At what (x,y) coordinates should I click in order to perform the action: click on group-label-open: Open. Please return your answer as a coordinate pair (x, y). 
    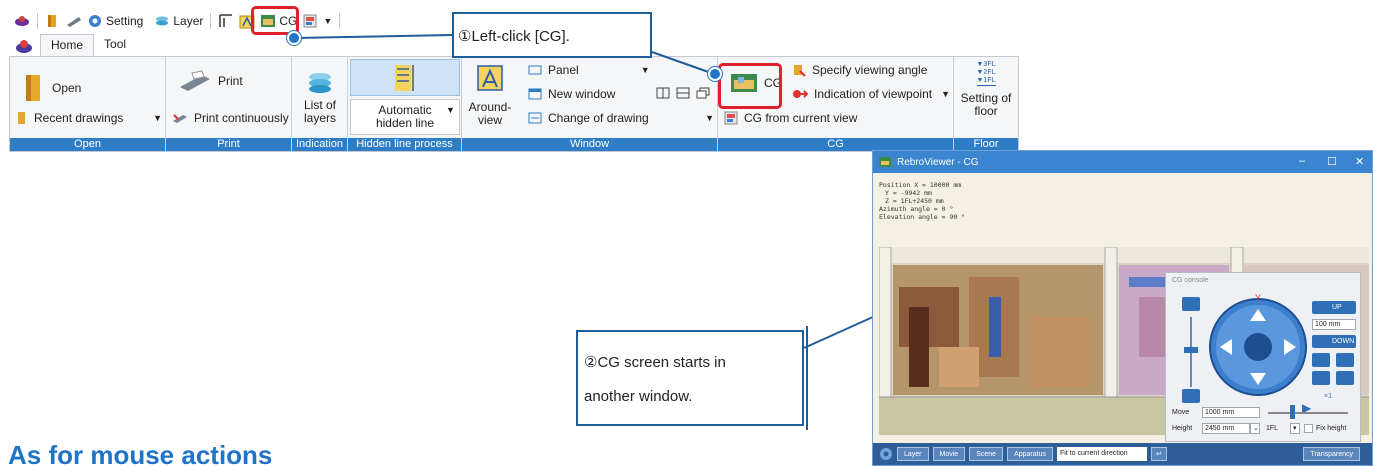
    Looking at the image, I should click on (87, 144).